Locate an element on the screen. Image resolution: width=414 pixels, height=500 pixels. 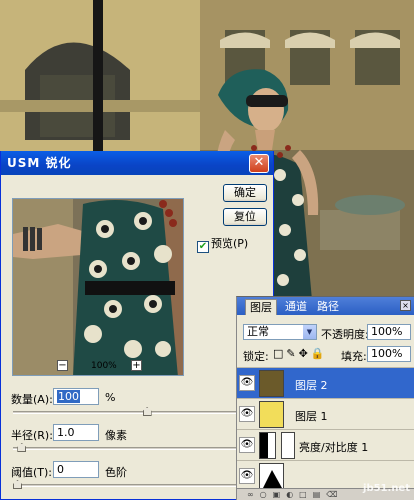
radius-slider is located at coordinates (125, 447).